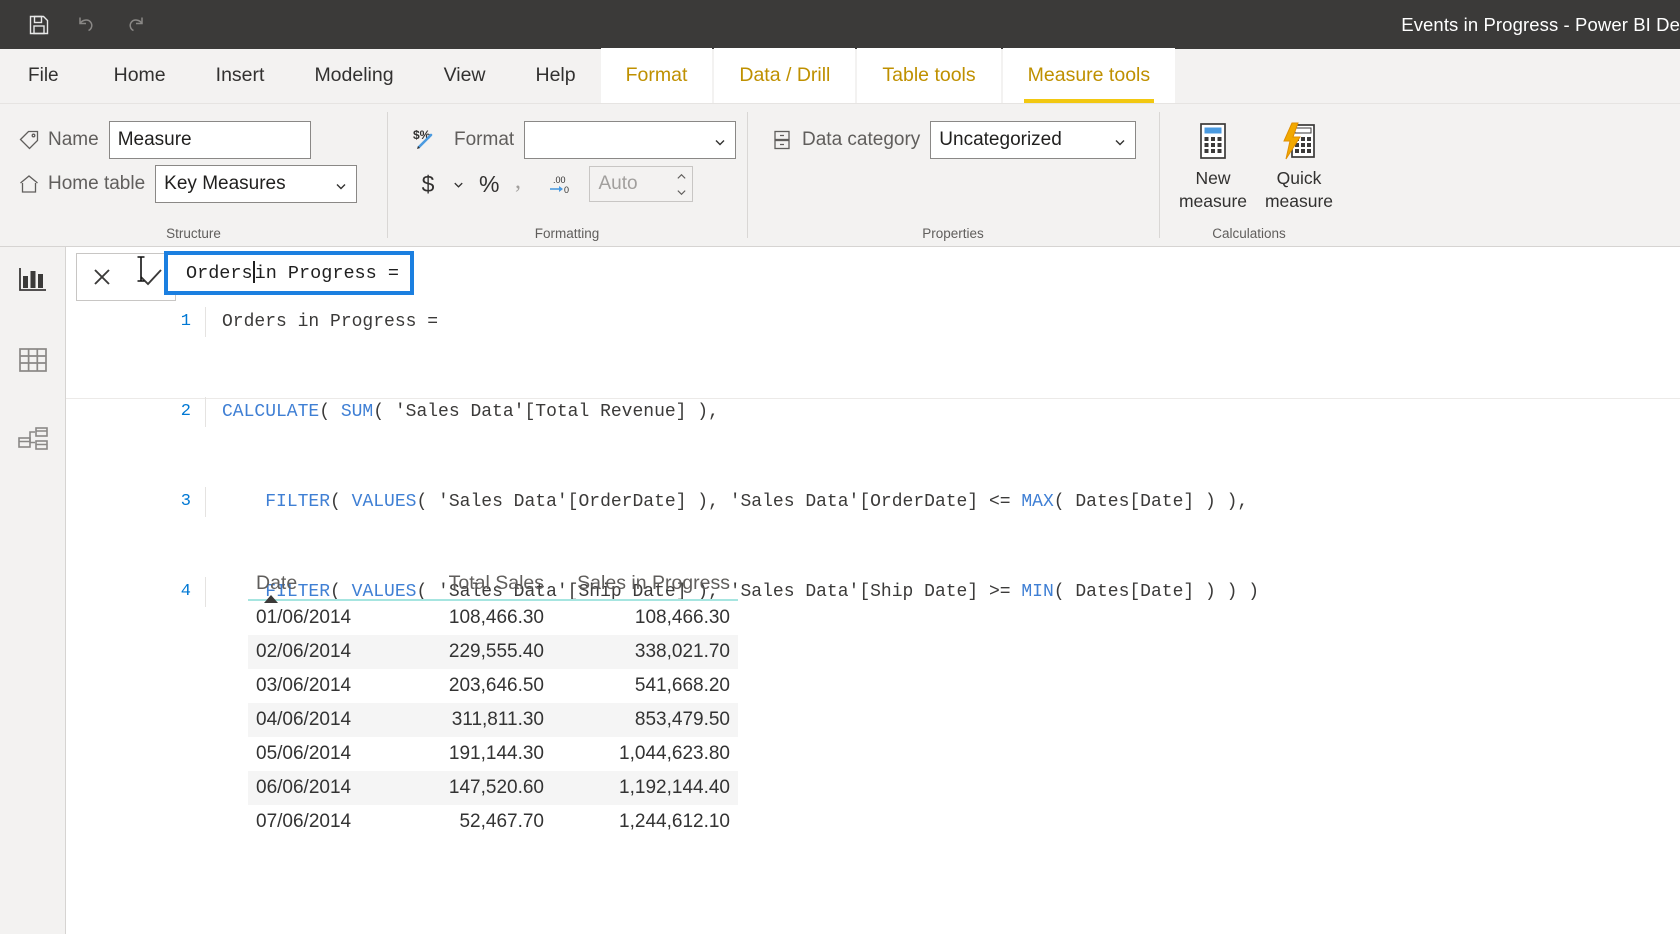  What do you see at coordinates (493, 822) in the screenshot?
I see `table-row: 07/06/2014 52,467.70 1,244,612.10` at bounding box center [493, 822].